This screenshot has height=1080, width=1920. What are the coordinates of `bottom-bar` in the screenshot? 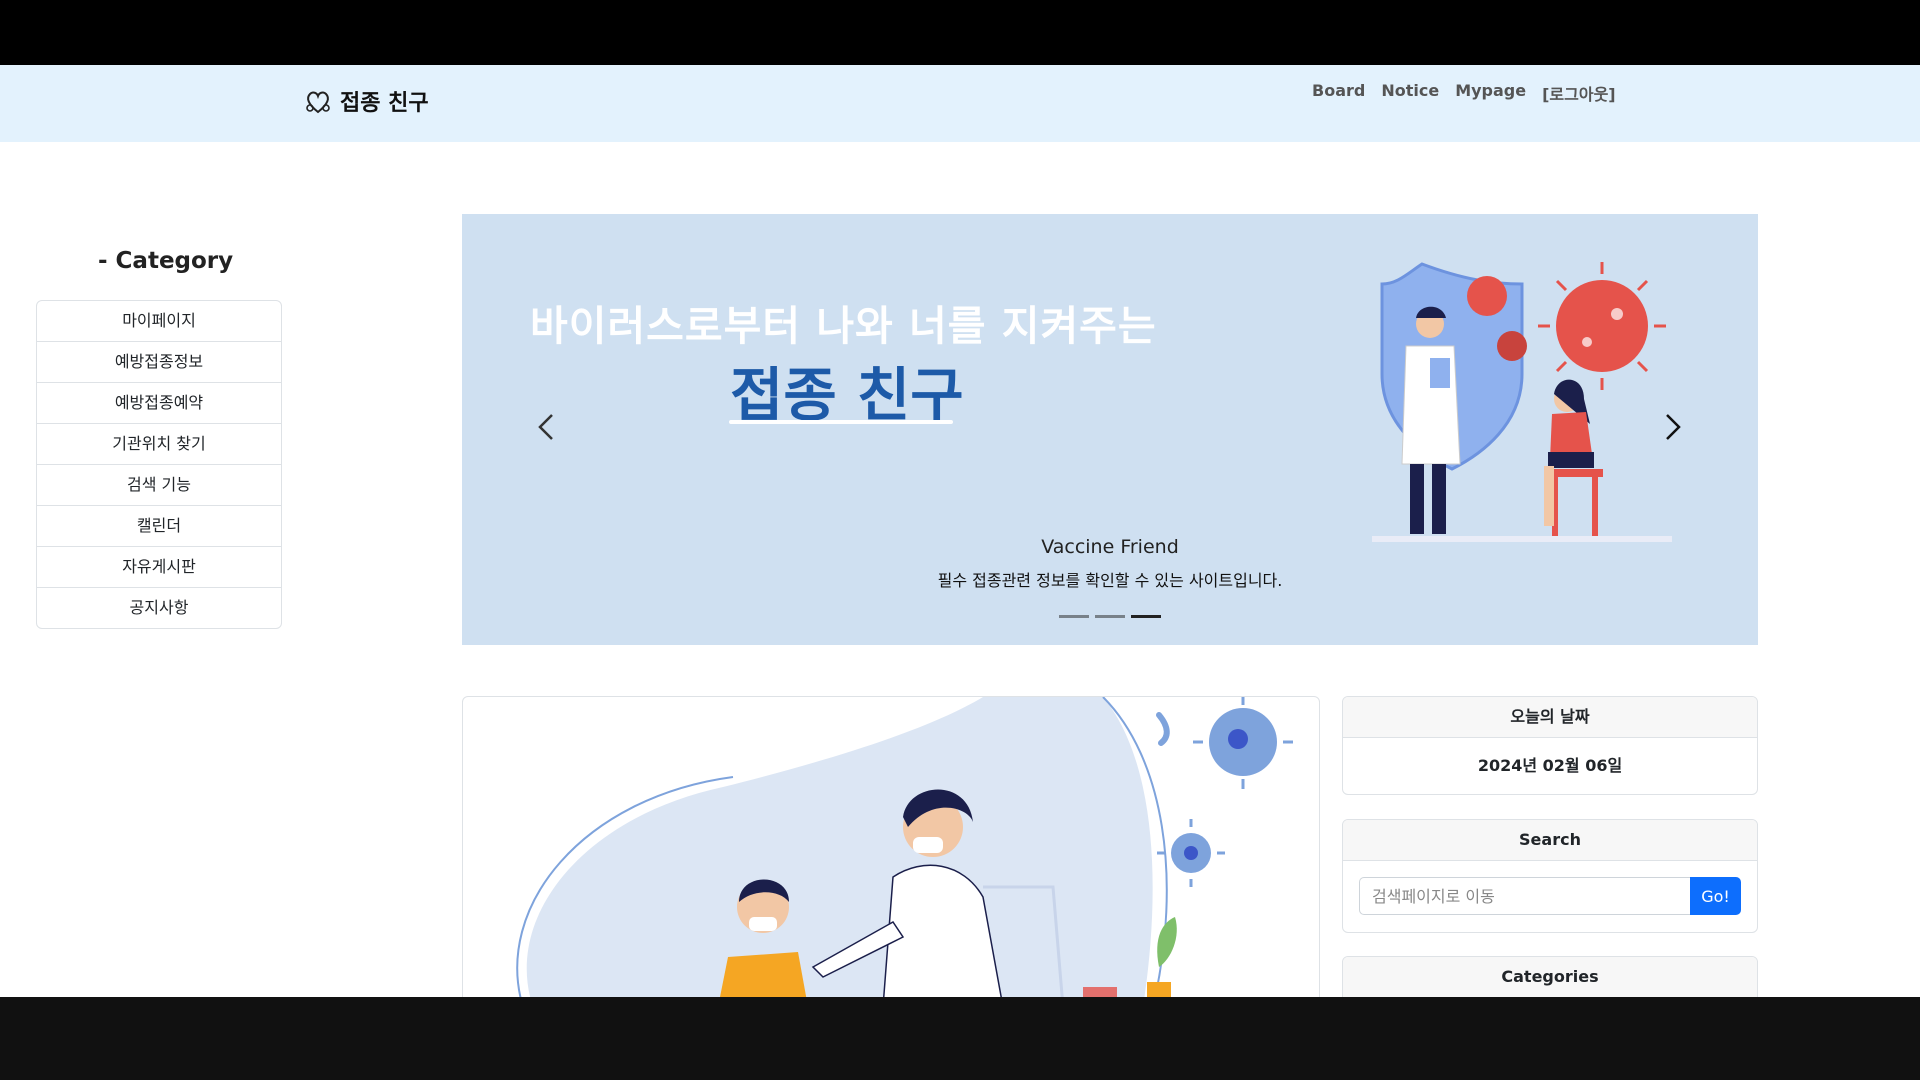 It's located at (960, 1038).